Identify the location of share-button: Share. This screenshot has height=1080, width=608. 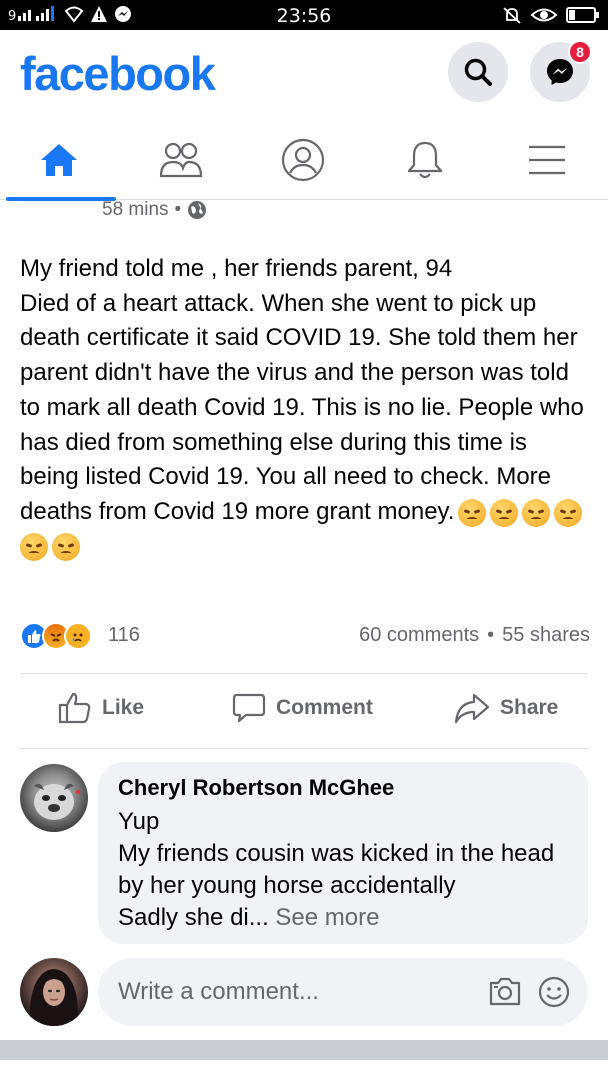
(506, 708).